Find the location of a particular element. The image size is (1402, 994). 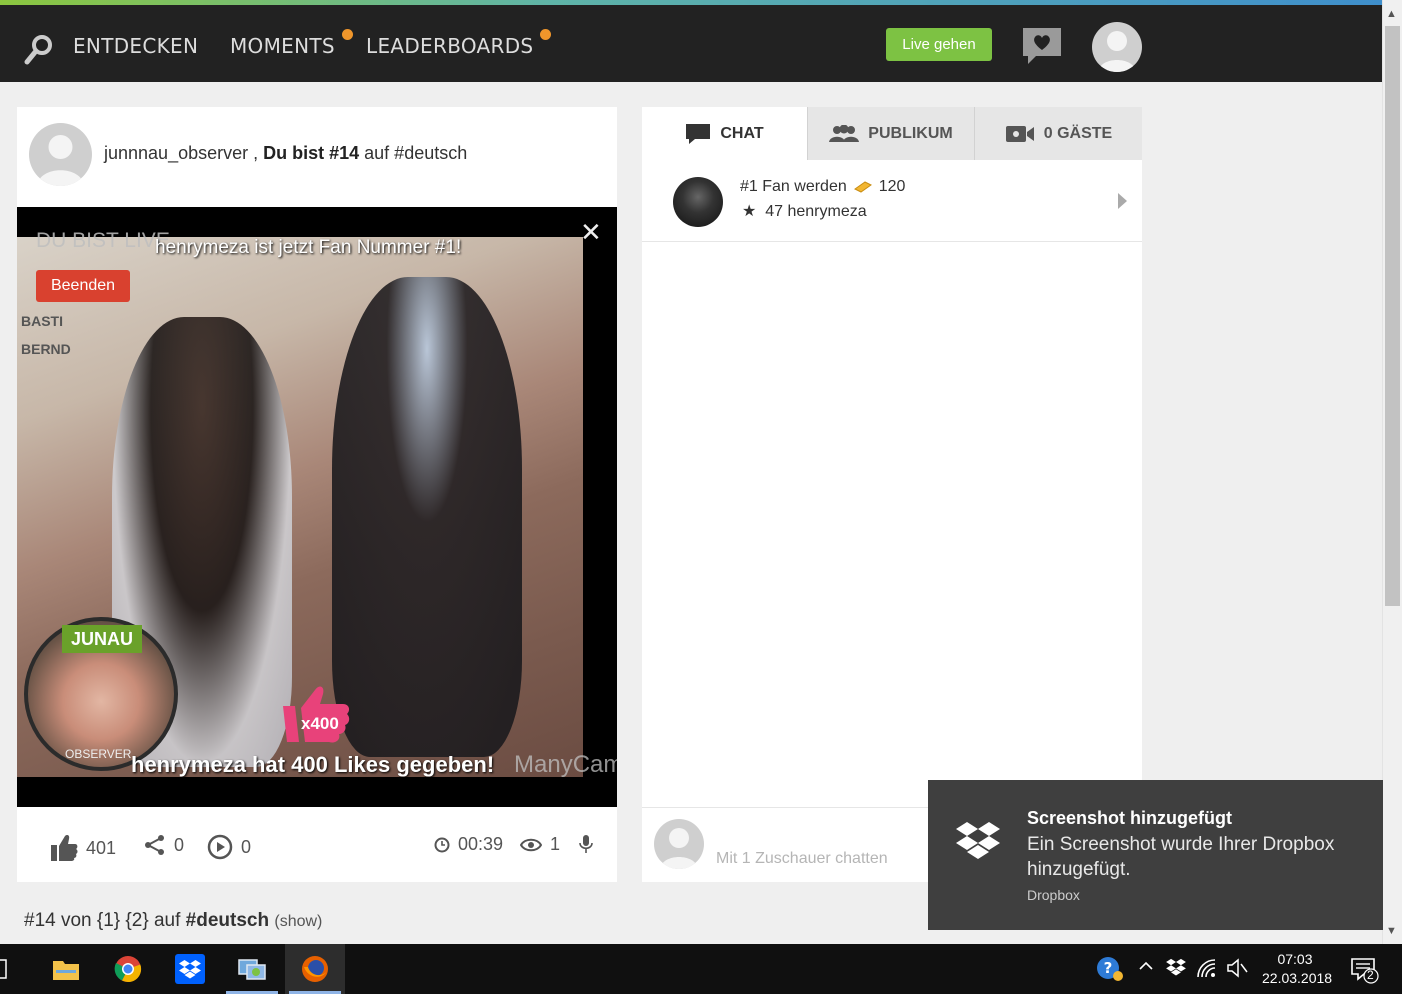

fan-leader-line: ★ 47 henrymeza is located at coordinates (804, 211).